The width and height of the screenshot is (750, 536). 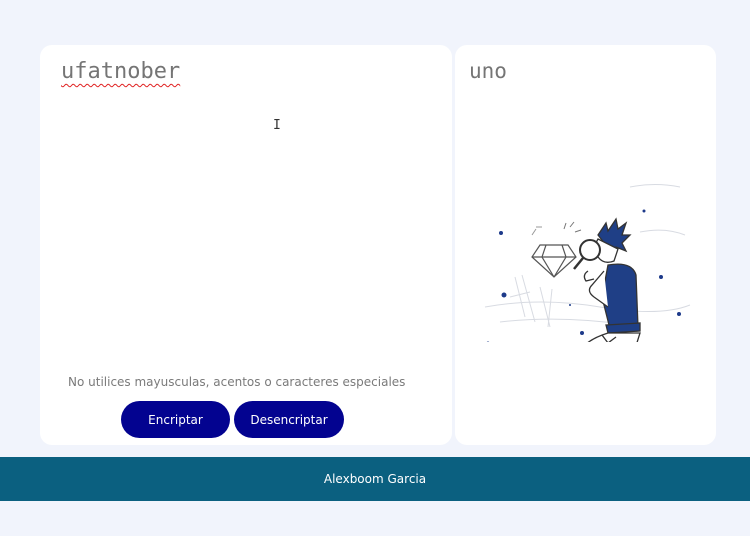 I want to click on encrypt-button: Encriptar, so click(x=175, y=419).